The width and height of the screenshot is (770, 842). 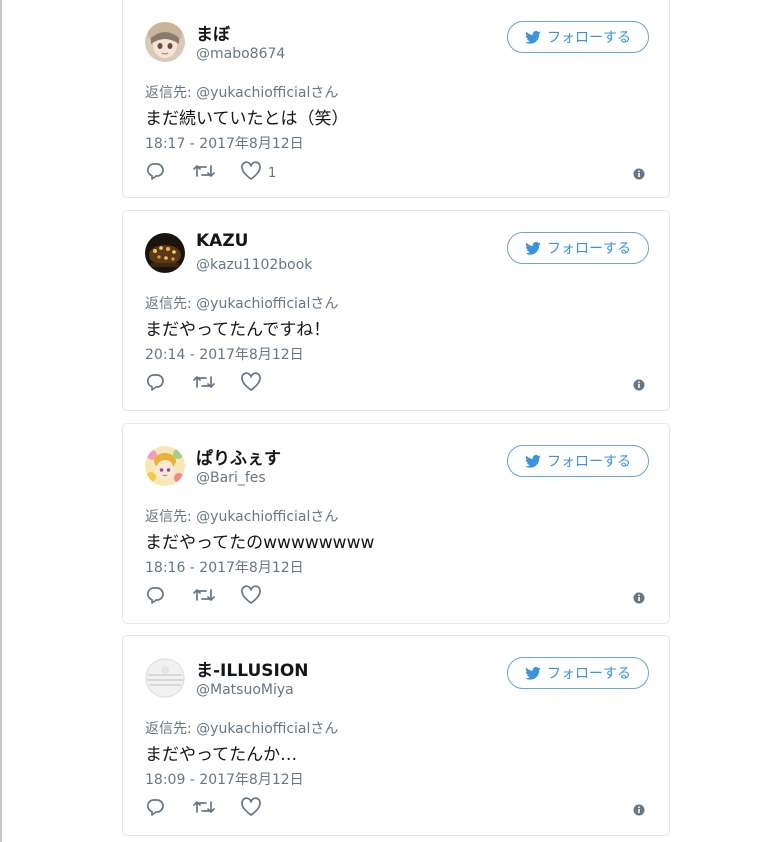 I want to click on flower-girl-avatar, so click(x=165, y=466).